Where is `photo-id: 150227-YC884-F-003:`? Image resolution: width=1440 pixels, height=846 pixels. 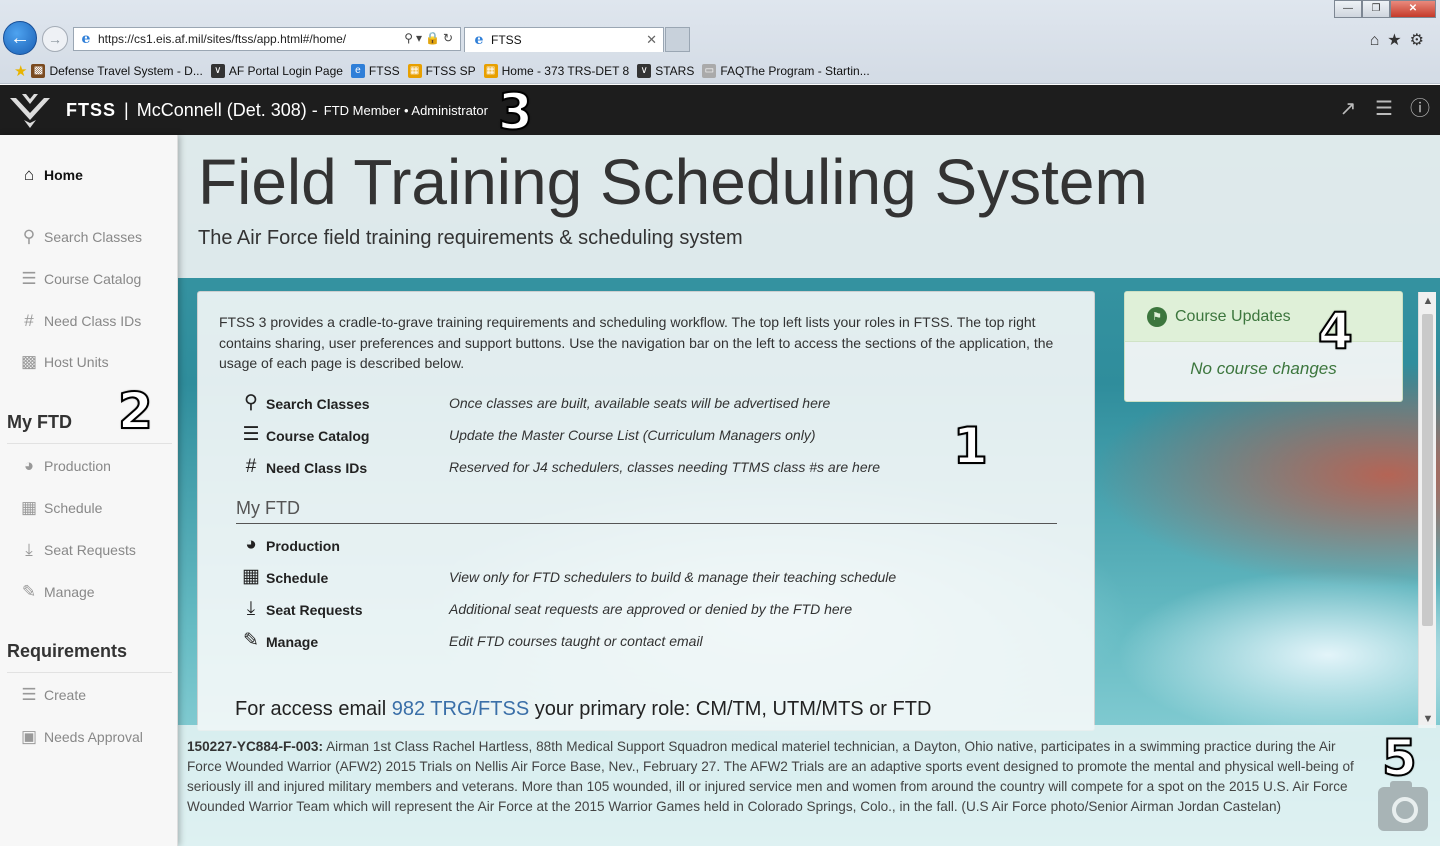
photo-id: 150227-YC884-F-003: is located at coordinates (255, 746).